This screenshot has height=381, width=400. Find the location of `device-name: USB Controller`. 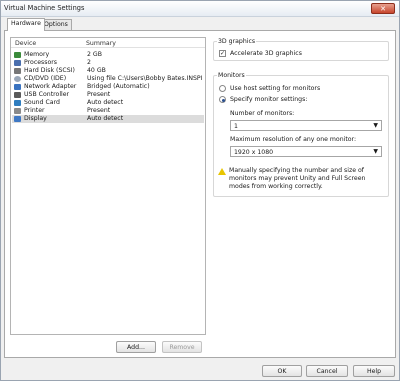

device-name: USB Controller is located at coordinates (47, 94).